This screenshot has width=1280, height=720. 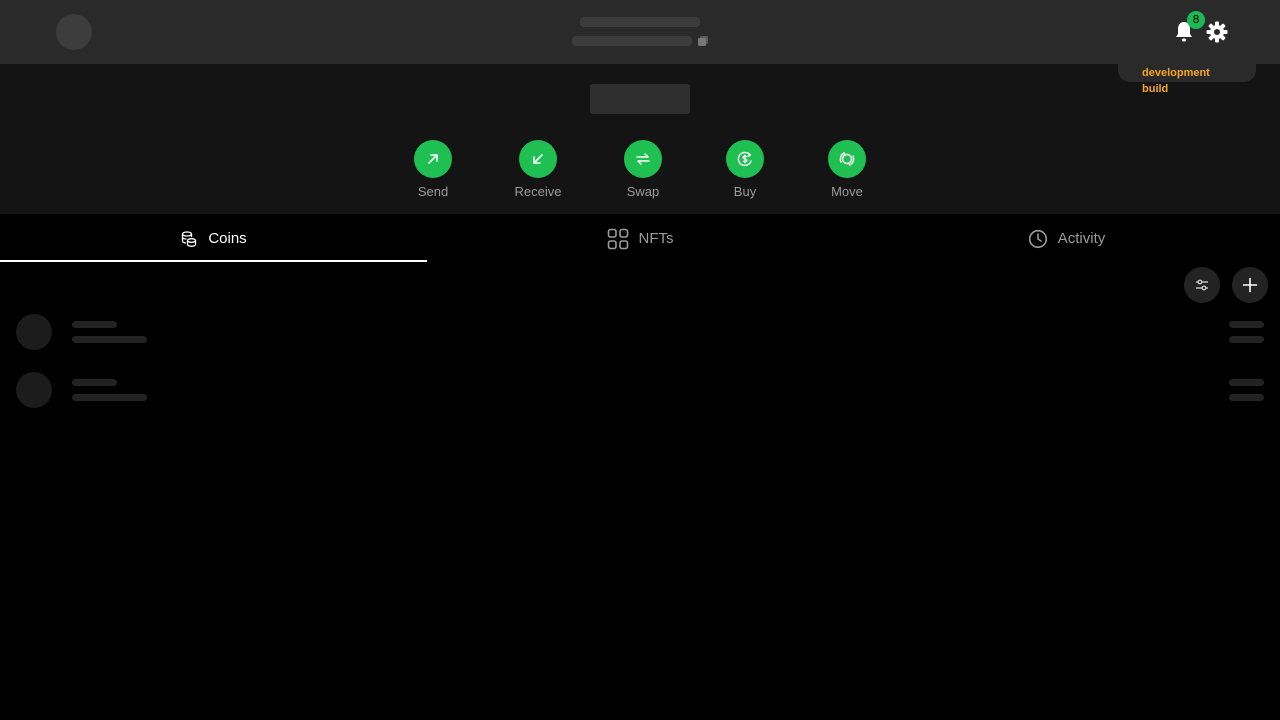 What do you see at coordinates (1182, 81) in the screenshot?
I see `dev-build-label: development build` at bounding box center [1182, 81].